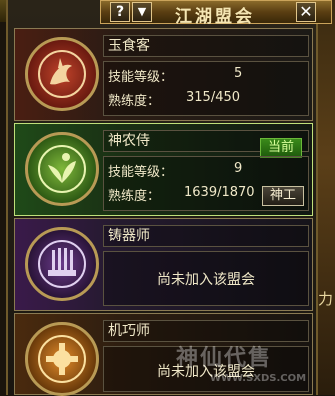  Describe the element at coordinates (224, 358) in the screenshot. I see `watermark-text: 神仙代售` at that location.